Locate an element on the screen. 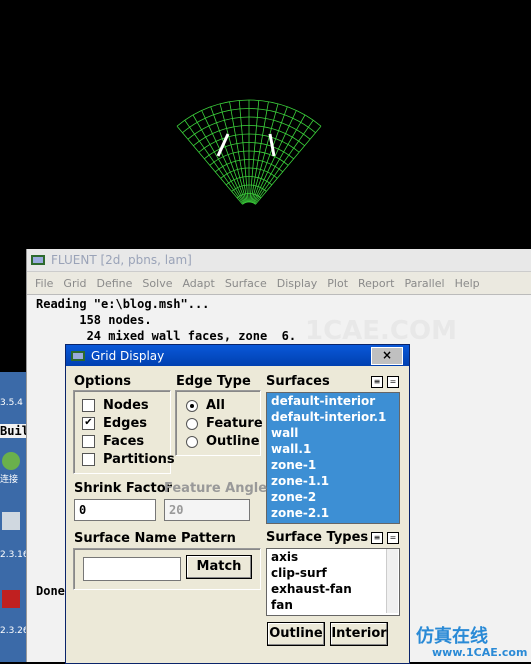 This screenshot has width=531, height=664. menu-grid: Grid is located at coordinates (74, 283).